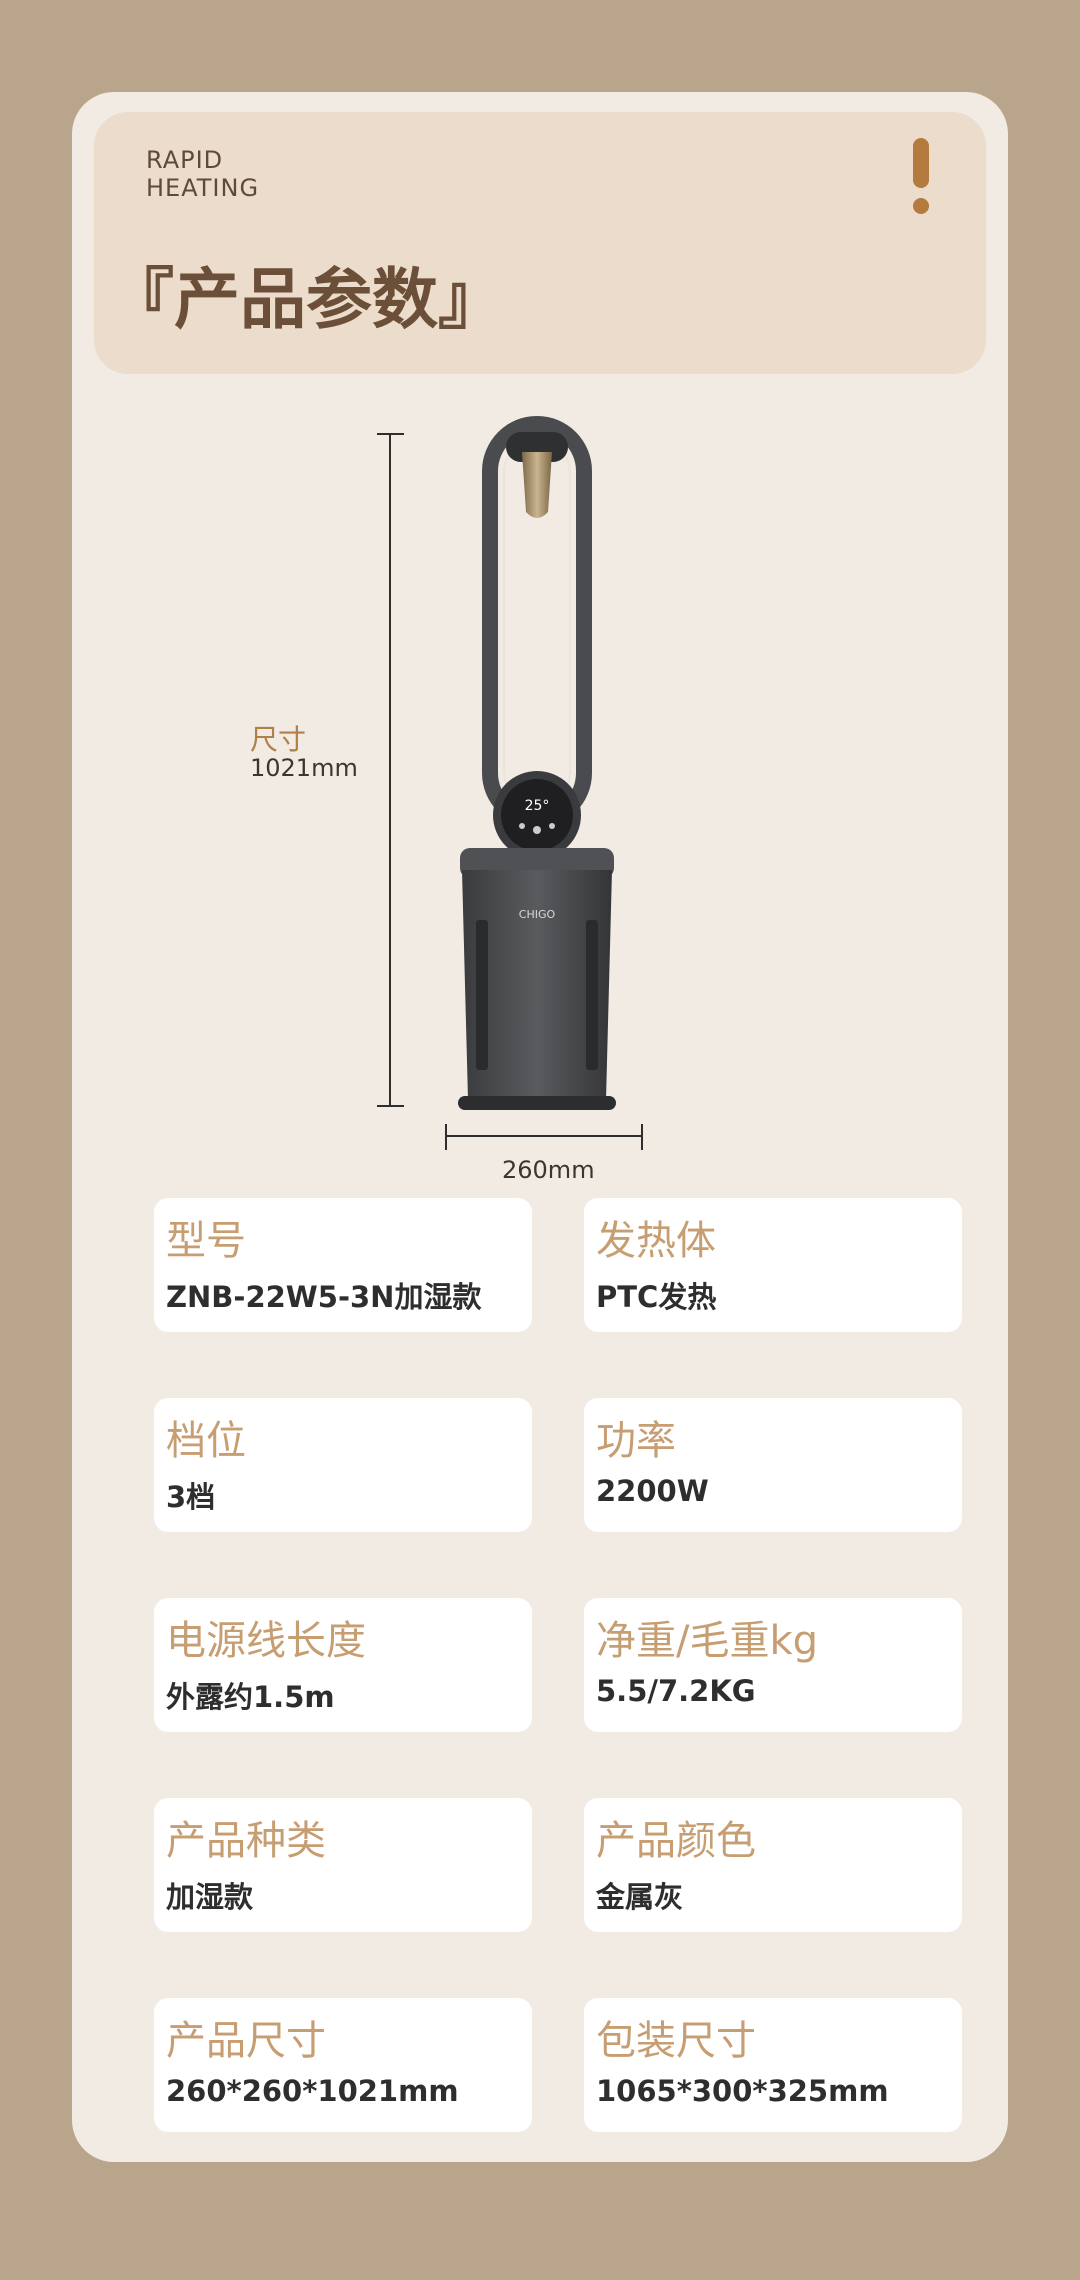 This screenshot has height=2280, width=1080. I want to click on spec-value: 2200W, so click(652, 1491).